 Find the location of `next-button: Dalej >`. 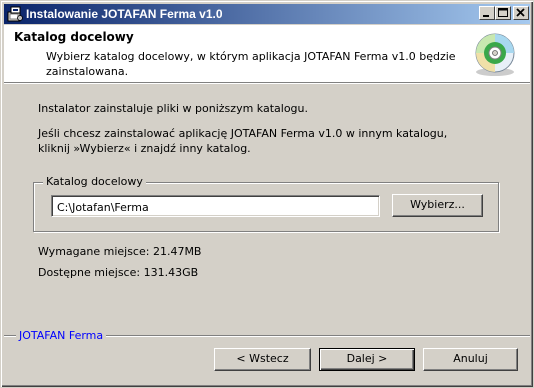

next-button: Dalej > is located at coordinates (367, 359).